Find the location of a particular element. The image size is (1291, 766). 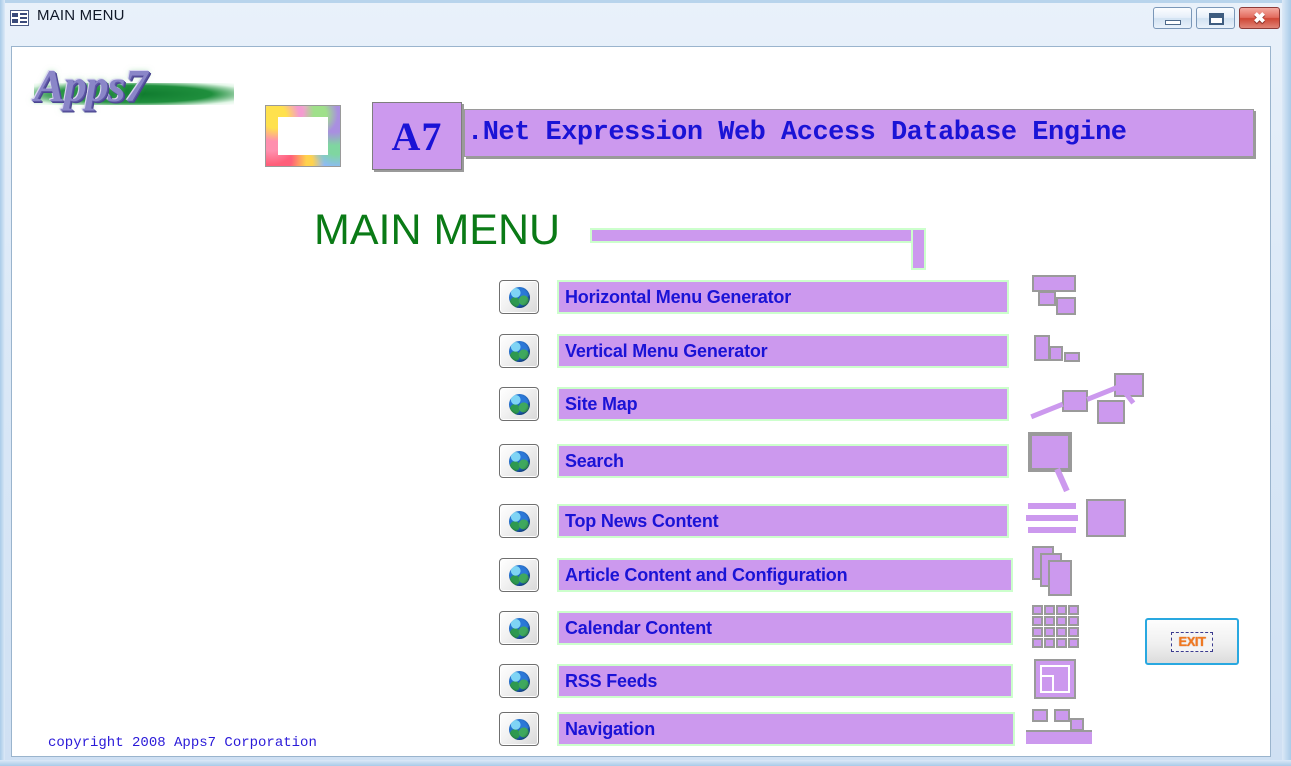

vertical-menu-diagram-icon is located at coordinates (1089, 355).